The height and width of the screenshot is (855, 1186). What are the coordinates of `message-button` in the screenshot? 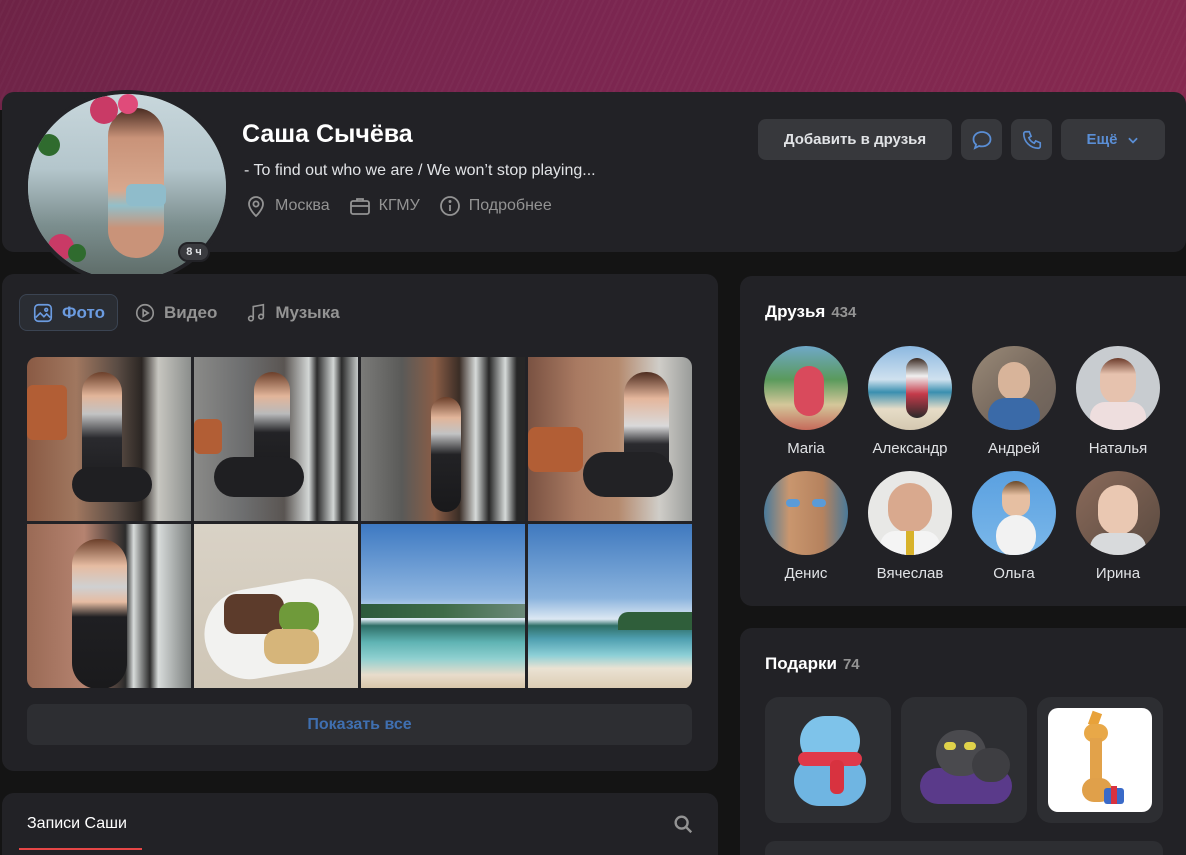 It's located at (981, 139).